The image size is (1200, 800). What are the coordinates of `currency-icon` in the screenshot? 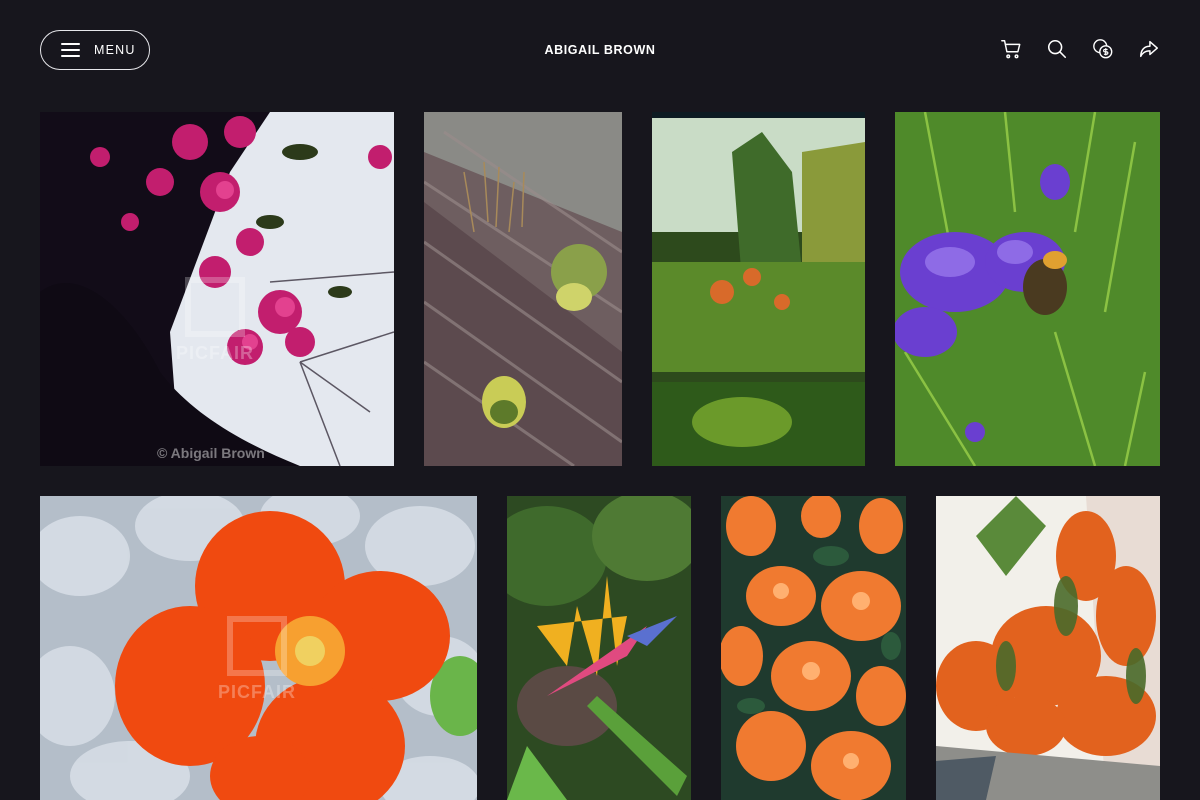 It's located at (1103, 49).